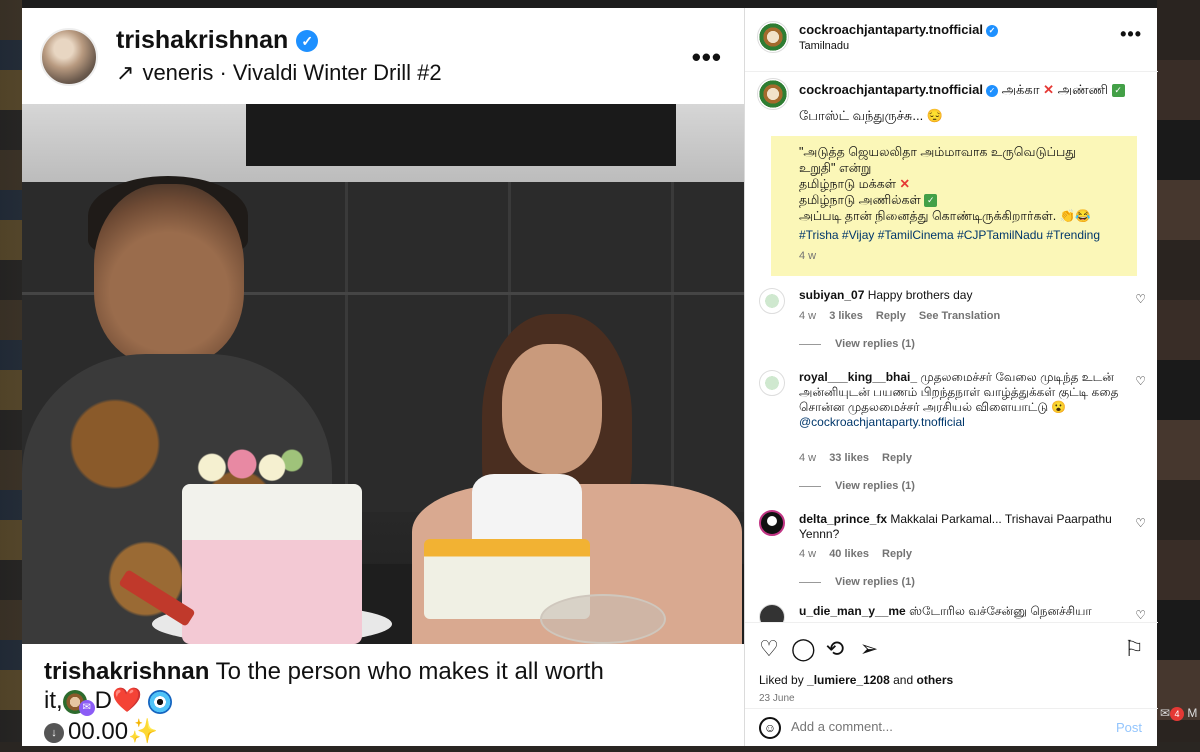  Describe the element at coordinates (891, 89) in the screenshot. I see `caption-author: cockroachjantaparty.tnofficial` at that location.